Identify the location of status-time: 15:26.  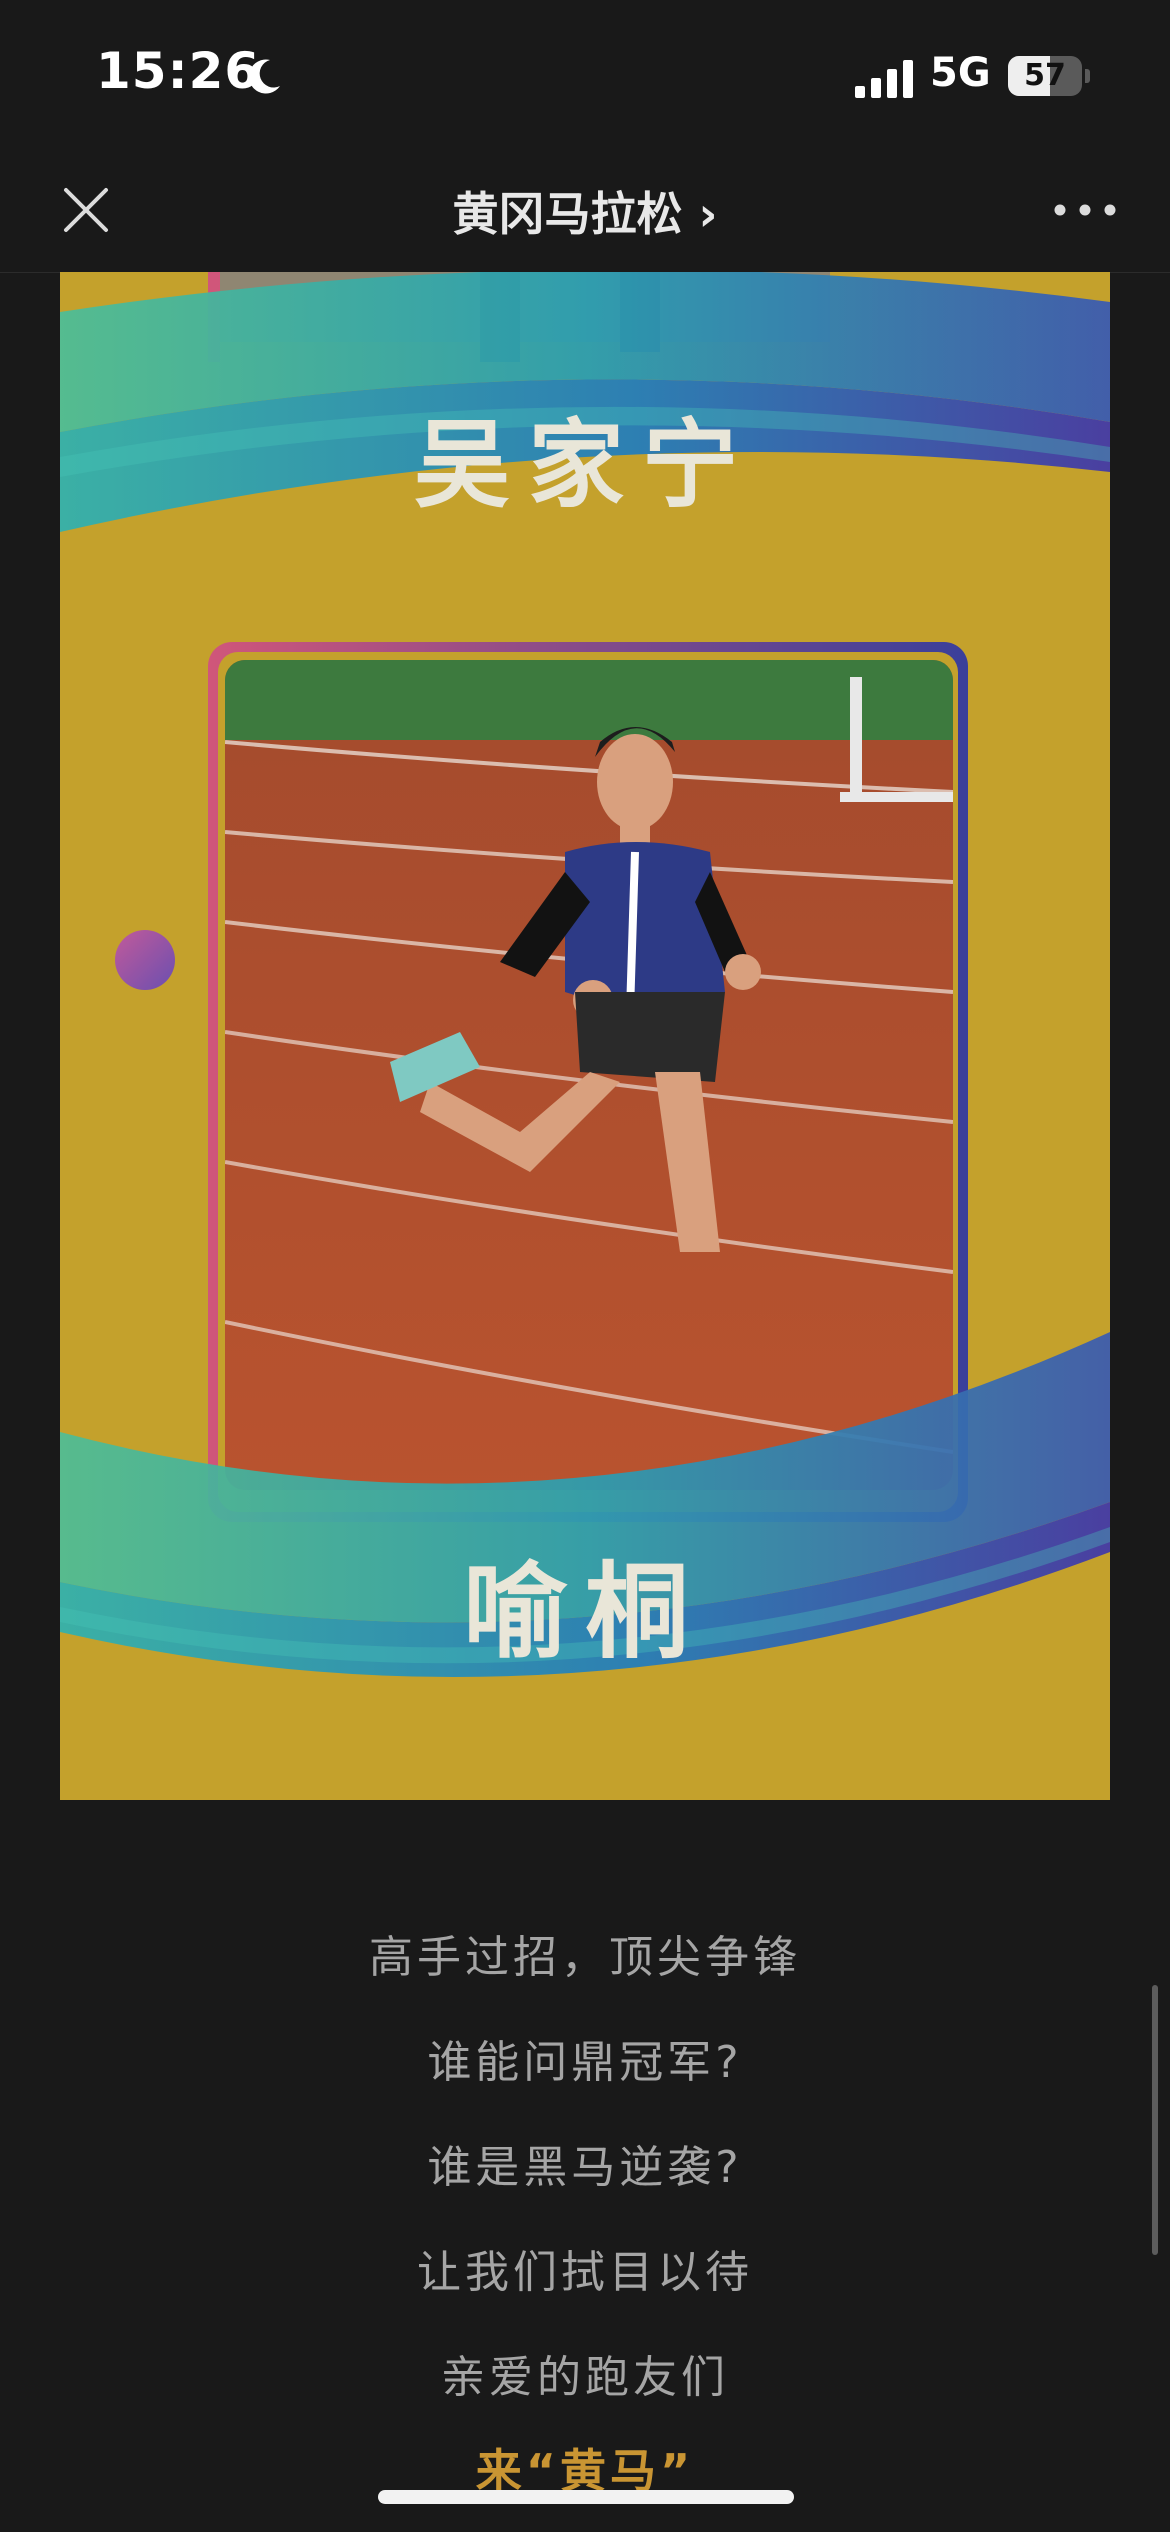
(178, 71).